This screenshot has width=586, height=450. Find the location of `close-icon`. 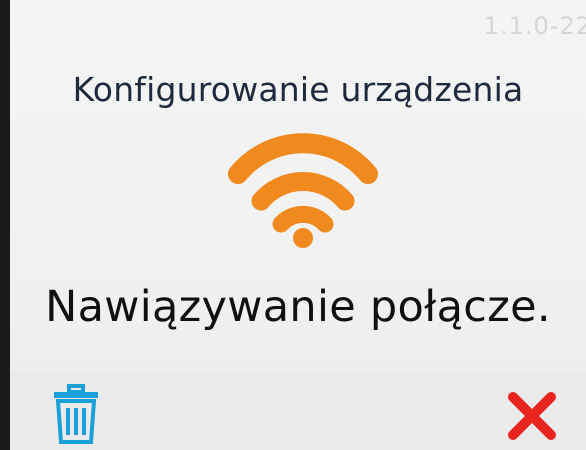

close-icon is located at coordinates (532, 416).